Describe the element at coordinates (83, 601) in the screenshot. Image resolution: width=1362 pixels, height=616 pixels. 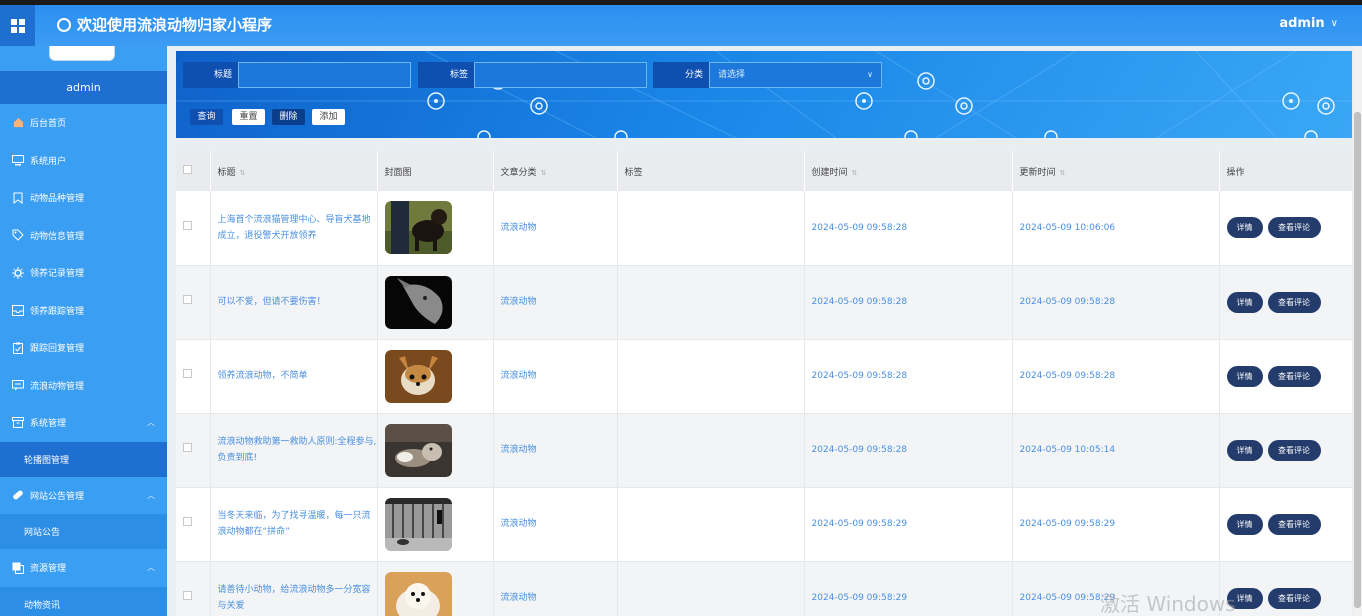
I see `sidebar-sub-animal-news: 动物资讯` at that location.